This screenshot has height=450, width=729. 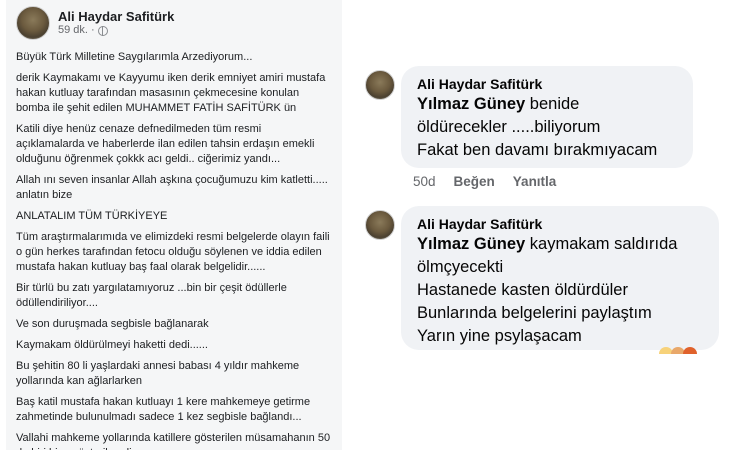 What do you see at coordinates (499, 336) in the screenshot?
I see `comment-line: Yarın yine psylaşacam` at bounding box center [499, 336].